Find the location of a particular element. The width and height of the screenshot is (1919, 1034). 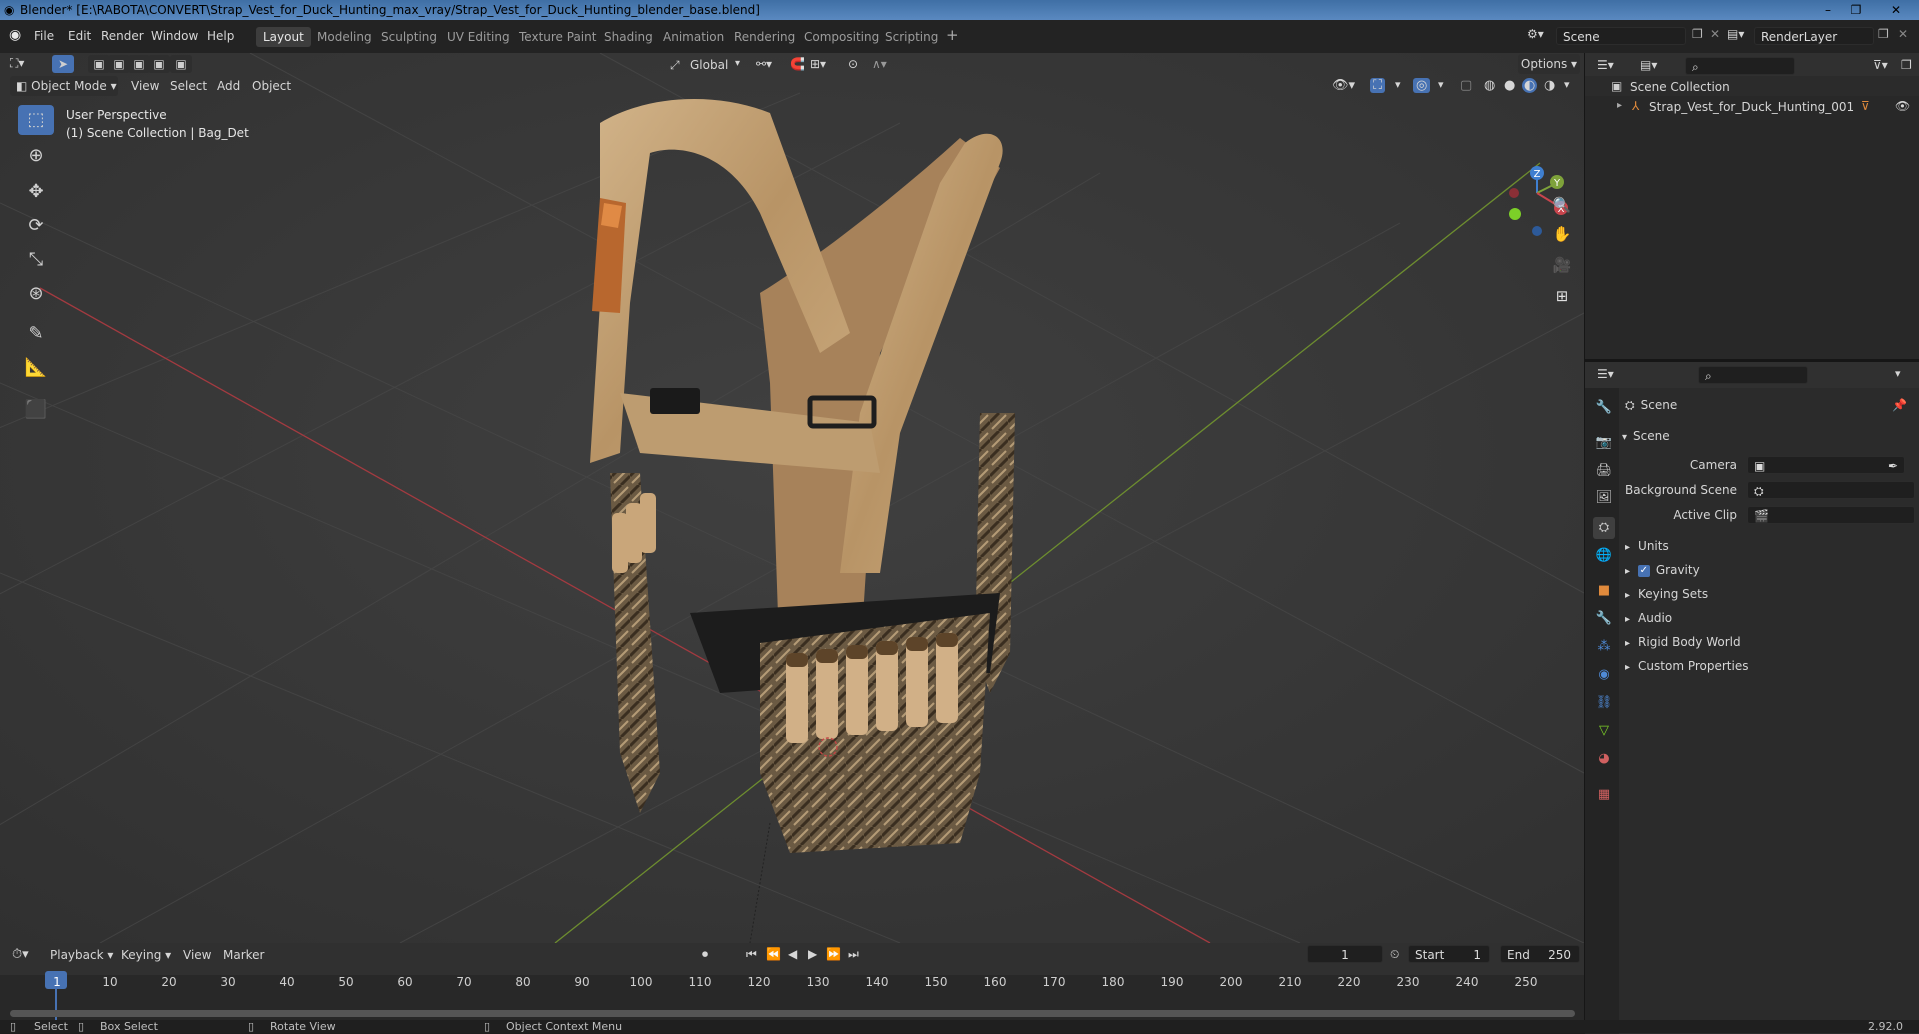

solid-shading-icon: ● is located at coordinates (1509, 85).